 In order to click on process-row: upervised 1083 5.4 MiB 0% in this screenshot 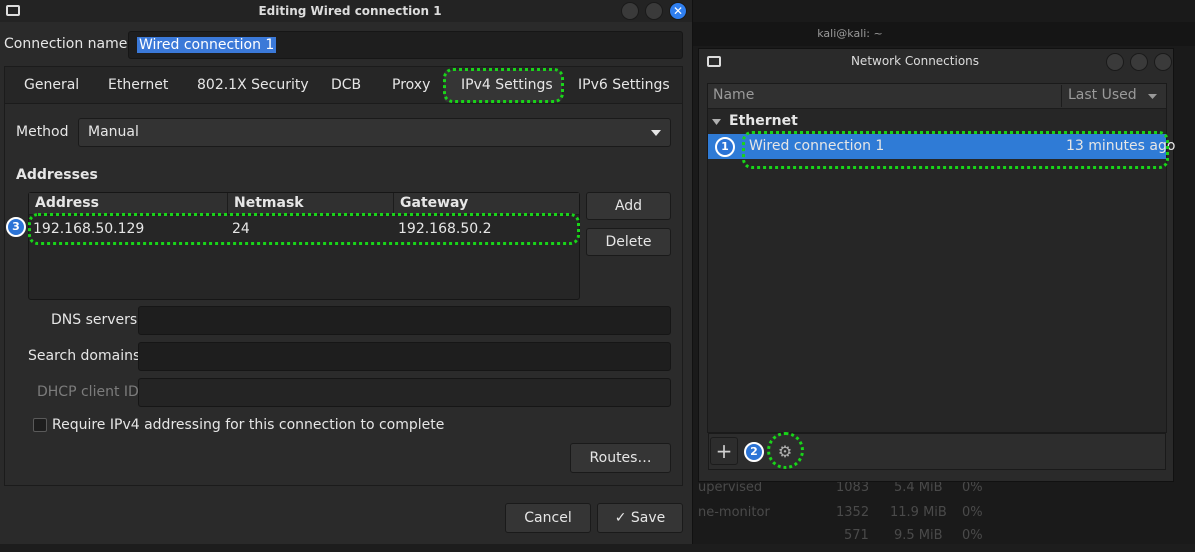, I will do `click(840, 487)`.